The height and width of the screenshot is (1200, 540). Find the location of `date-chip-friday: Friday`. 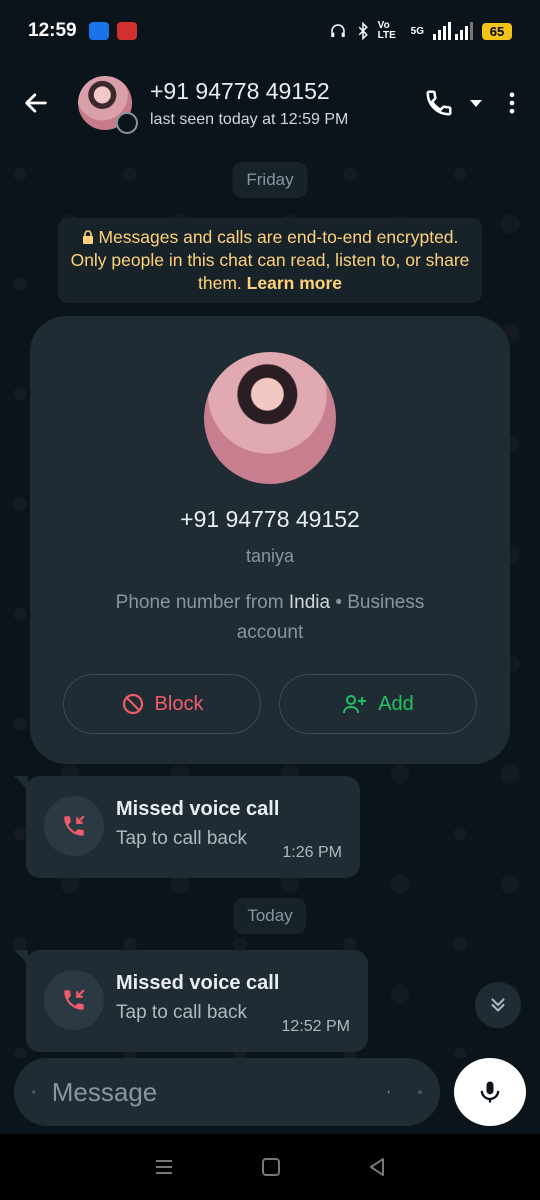

date-chip-friday: Friday is located at coordinates (270, 180).